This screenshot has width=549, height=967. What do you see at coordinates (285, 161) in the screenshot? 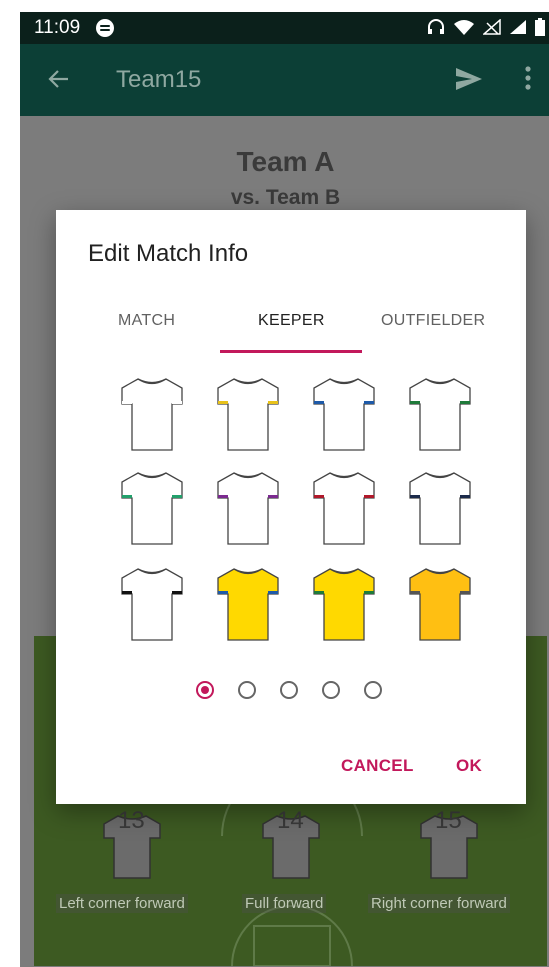
I see `team-name: Team A` at bounding box center [285, 161].